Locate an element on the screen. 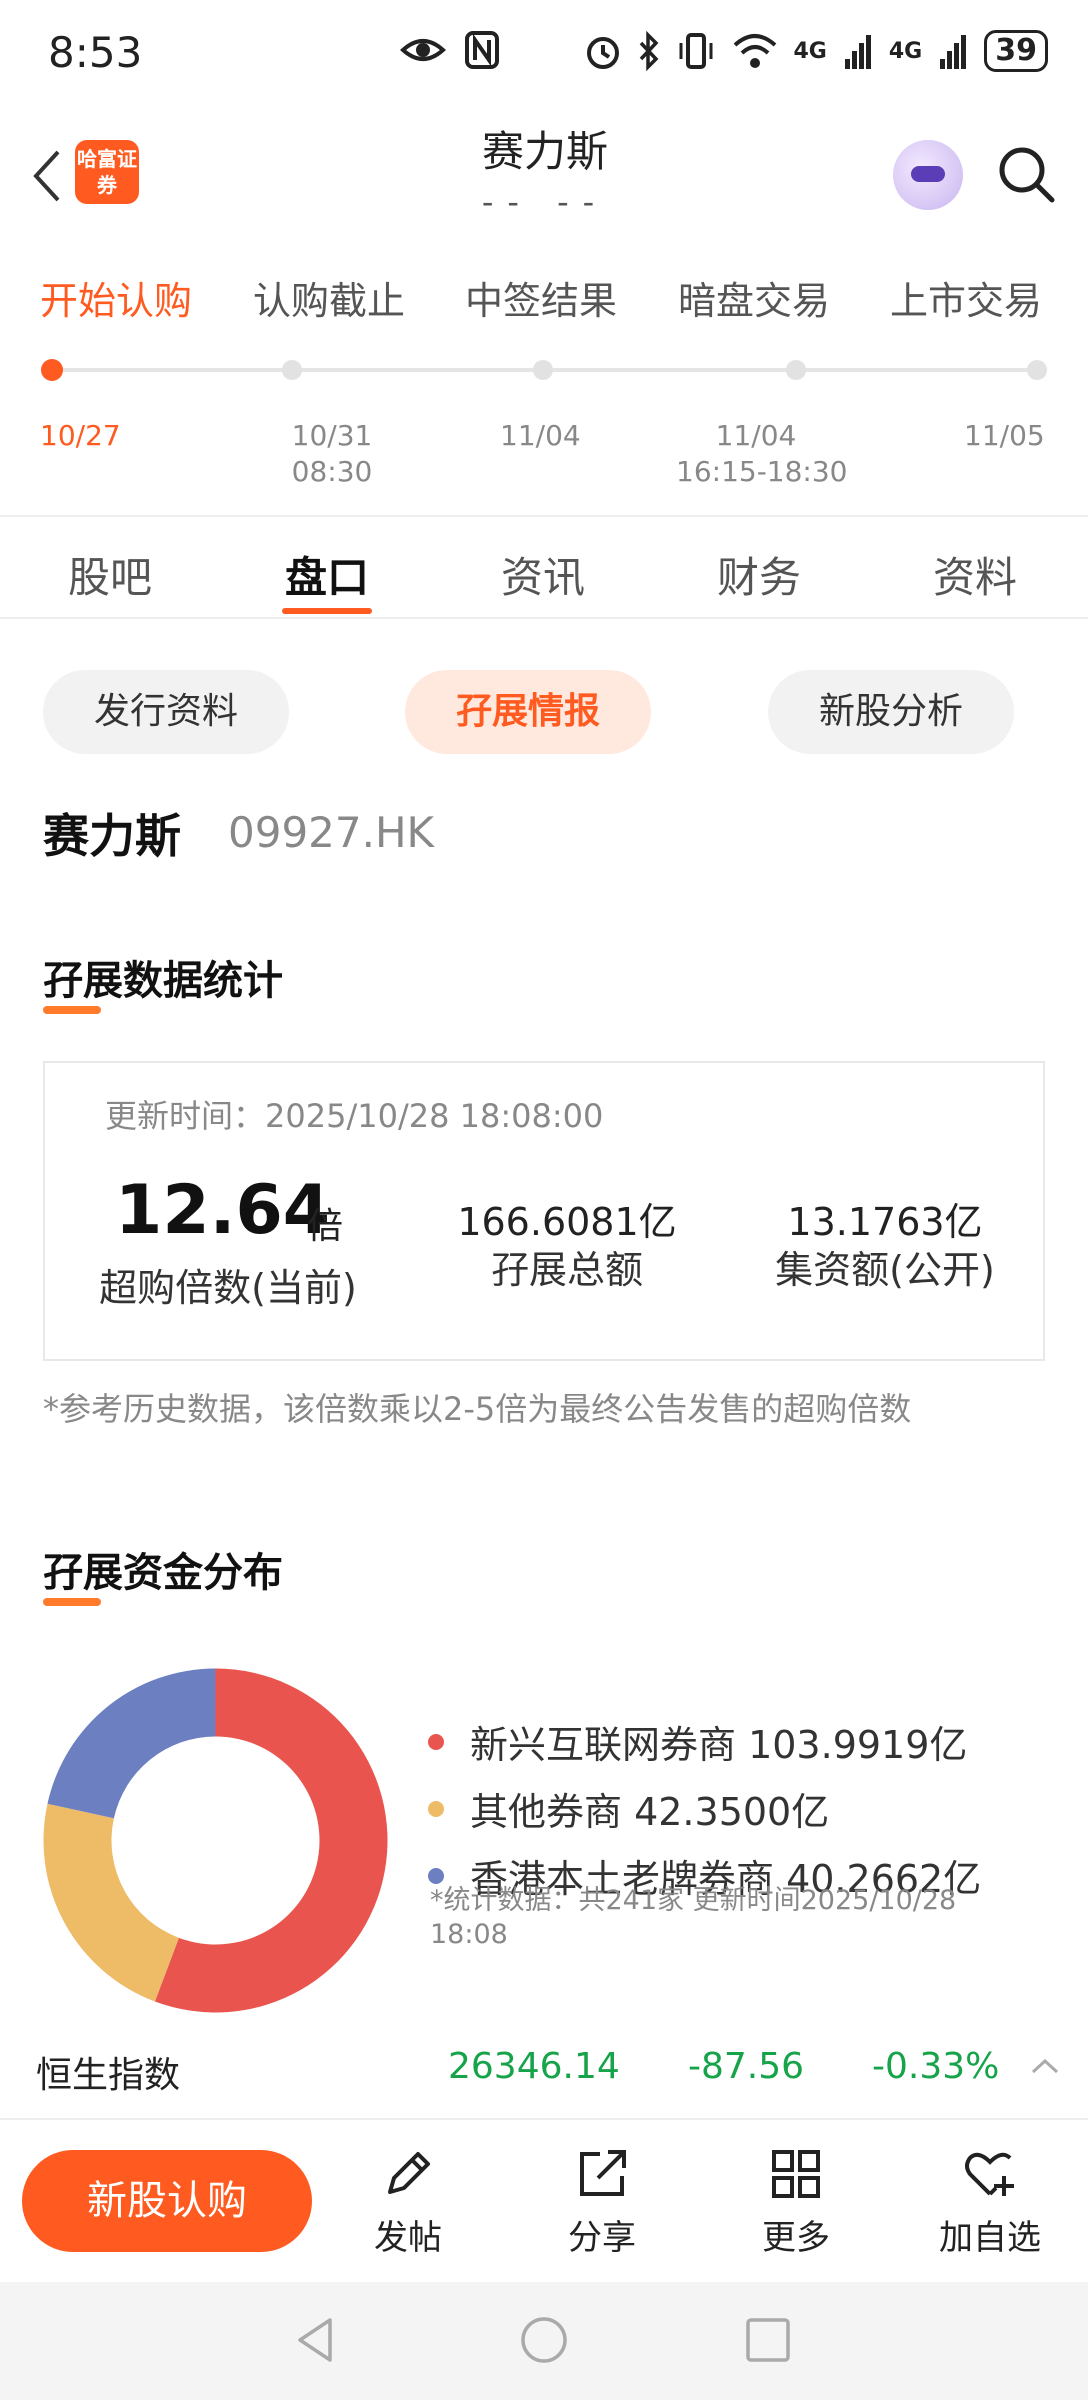 This screenshot has height=2400, width=1088. system-nav-bar is located at coordinates (544, 2341).